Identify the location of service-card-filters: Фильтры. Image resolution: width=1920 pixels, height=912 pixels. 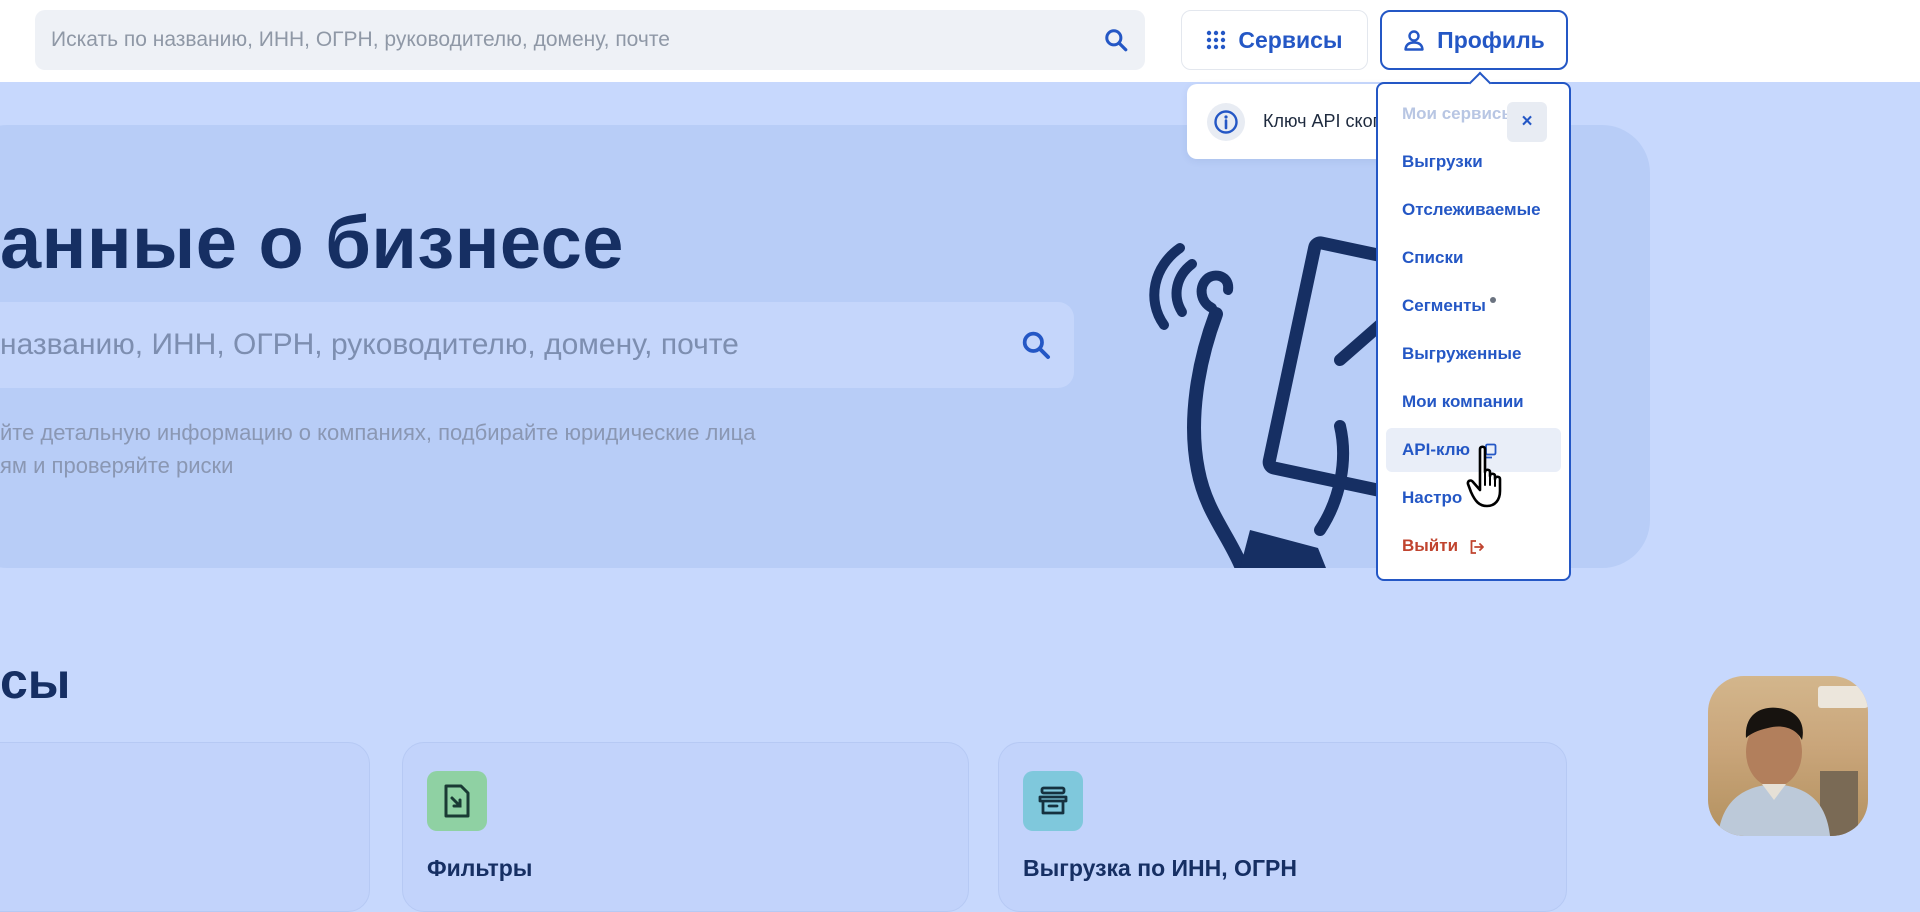
(685, 827).